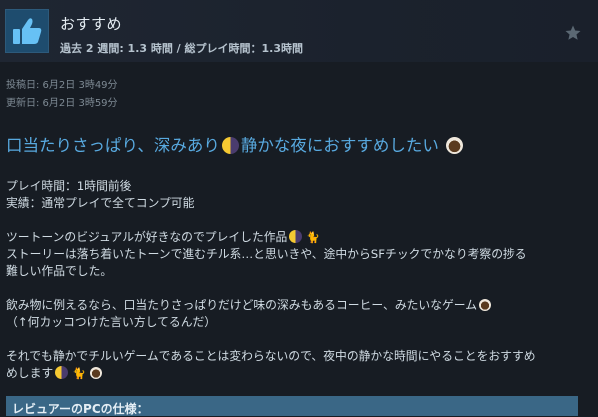 The width and height of the screenshot is (598, 417). What do you see at coordinates (292, 406) in the screenshot?
I see `pc-spec-header: レビュアーのPCの仕様：` at bounding box center [292, 406].